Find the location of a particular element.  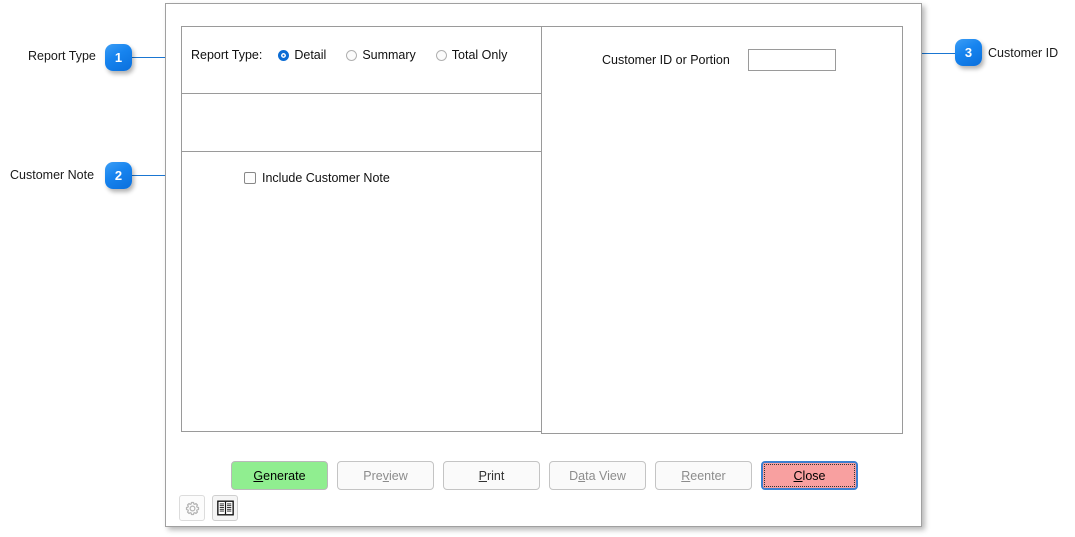

generate-label-rest: enerate is located at coordinates (284, 475).